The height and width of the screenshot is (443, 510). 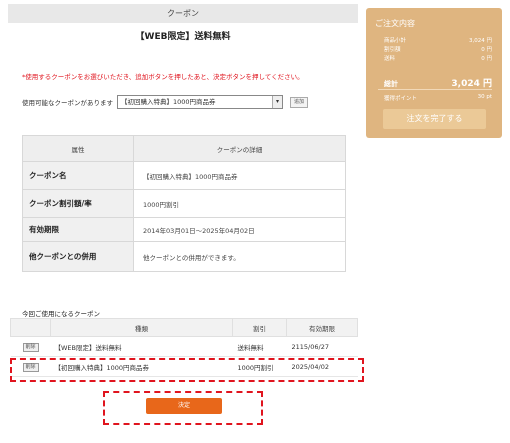 I want to click on highlight-added-coupon, so click(x=187, y=370).